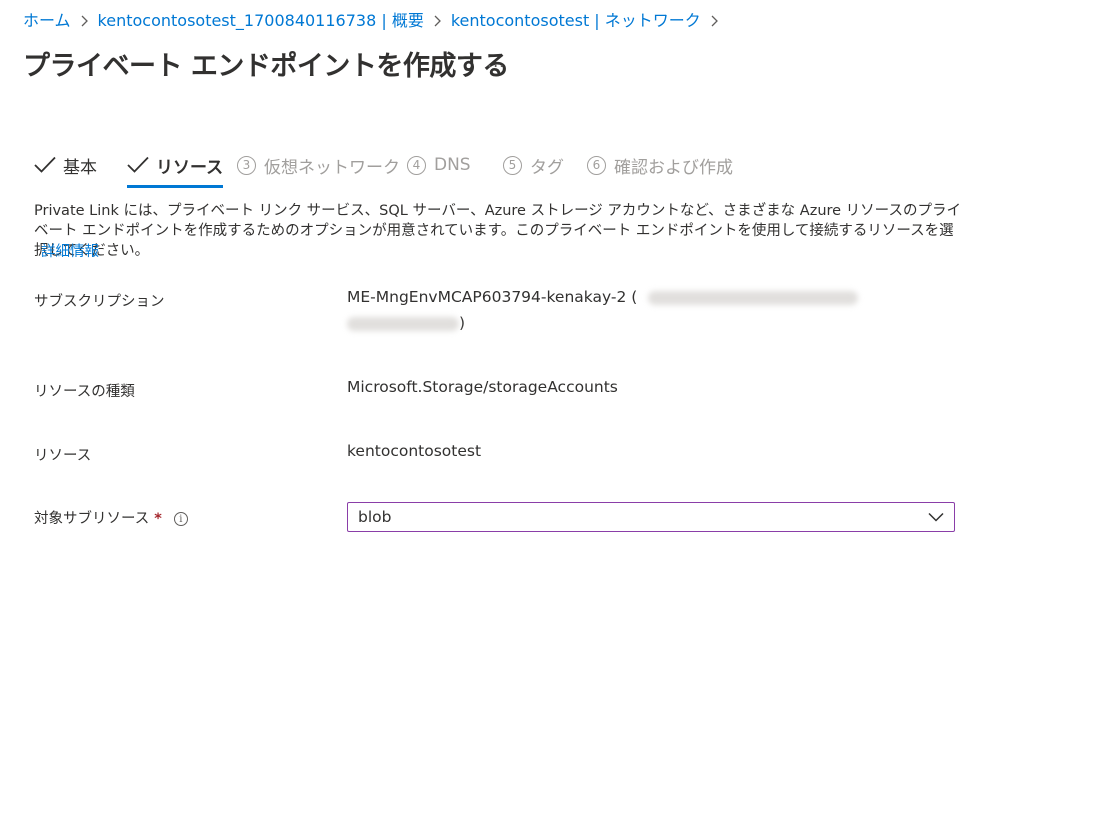  Describe the element at coordinates (492, 297) in the screenshot. I see `subscription-name: ME-MngEnvMCAP603794-kenakay-2 (` at that location.